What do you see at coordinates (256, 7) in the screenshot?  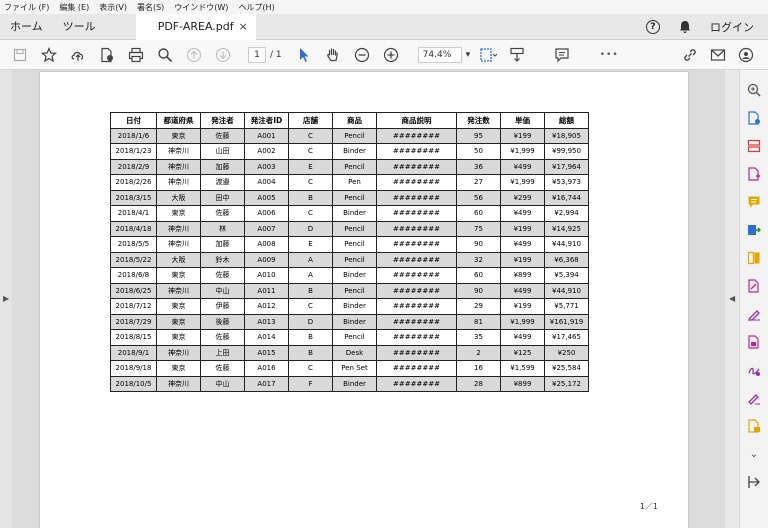 I see `menu-help: ヘルプ(H)` at bounding box center [256, 7].